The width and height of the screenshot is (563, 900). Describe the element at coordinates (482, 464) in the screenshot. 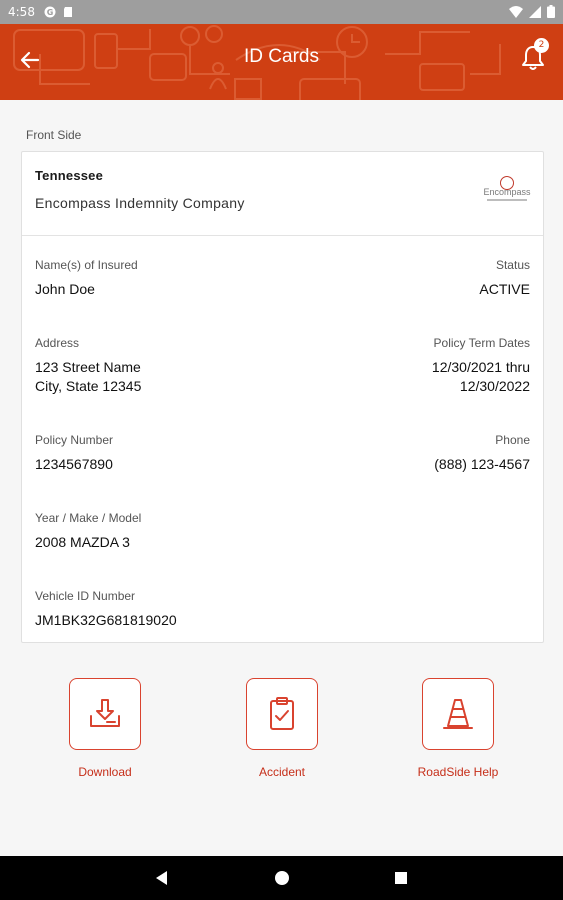

I see `phone-value: (888) 123-4567` at that location.